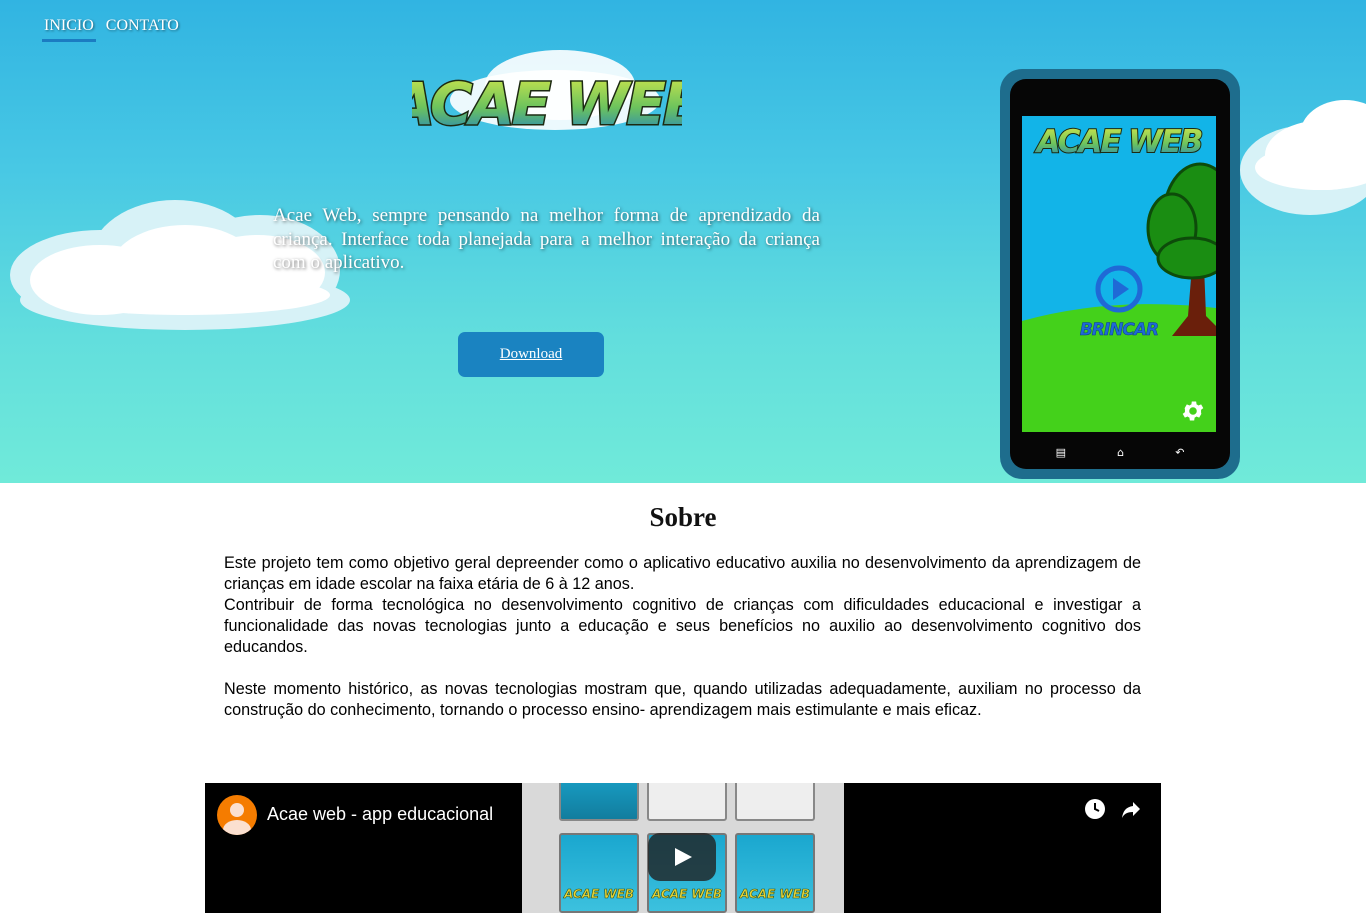 The width and height of the screenshot is (1366, 913). I want to click on svg-text: ACAE WEB, so click(547, 104).